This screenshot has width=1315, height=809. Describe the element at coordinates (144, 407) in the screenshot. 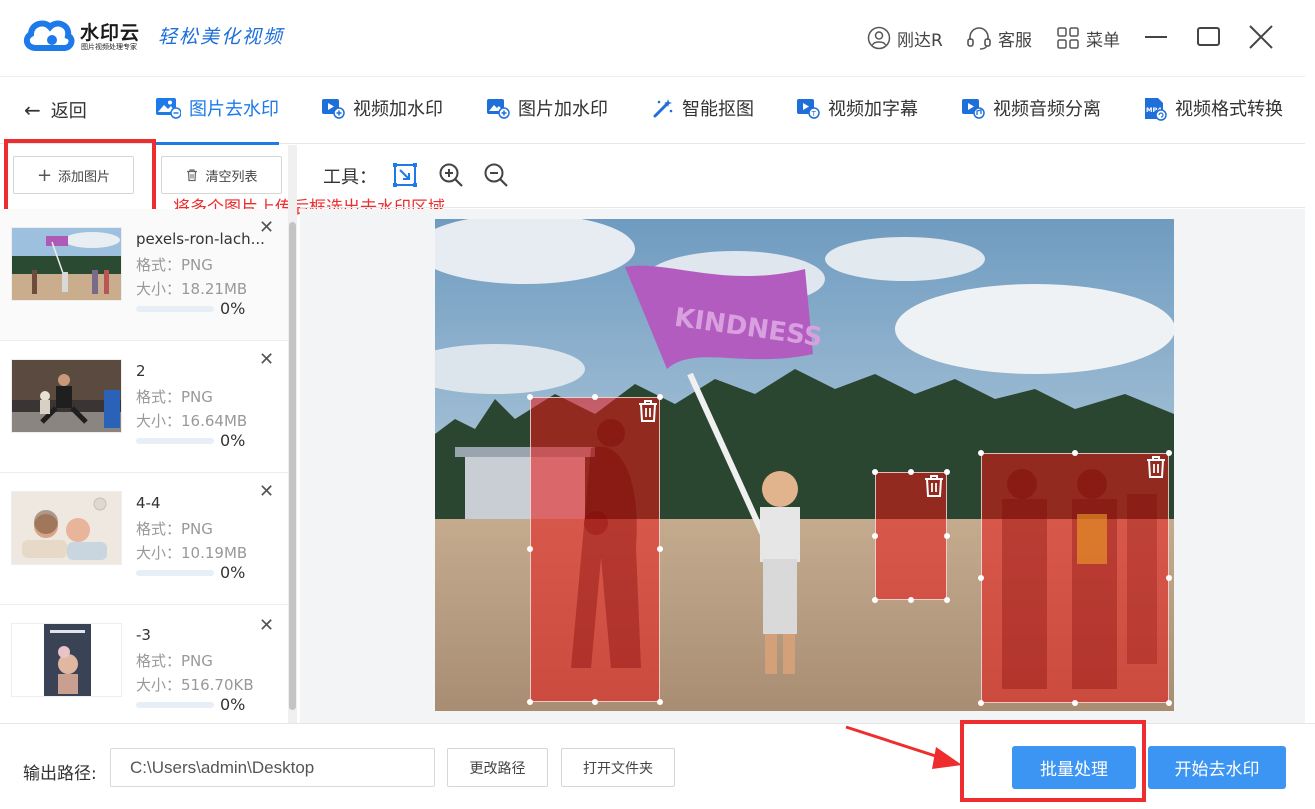

I see `list-item: 2 格式：PNG 大小：16.64MB 0% ✕` at that location.